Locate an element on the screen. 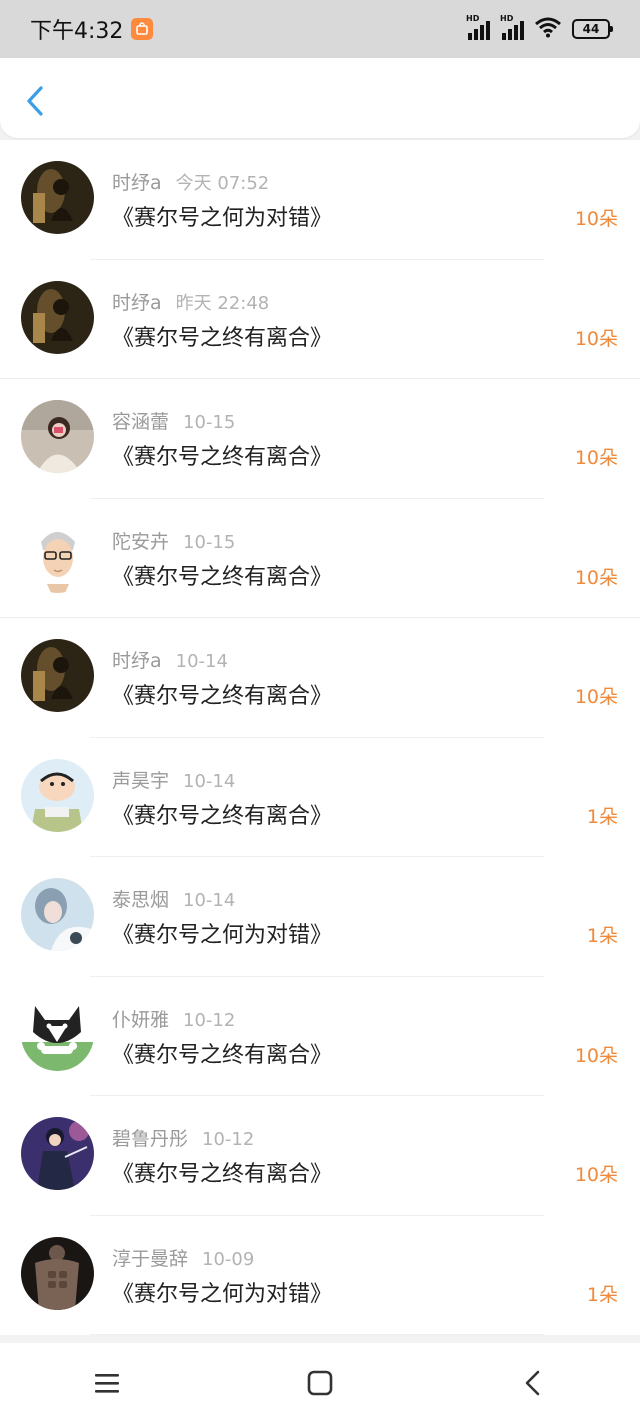 This screenshot has height=1423, width=640. sender-name: 仆妍雅 is located at coordinates (141, 1019).